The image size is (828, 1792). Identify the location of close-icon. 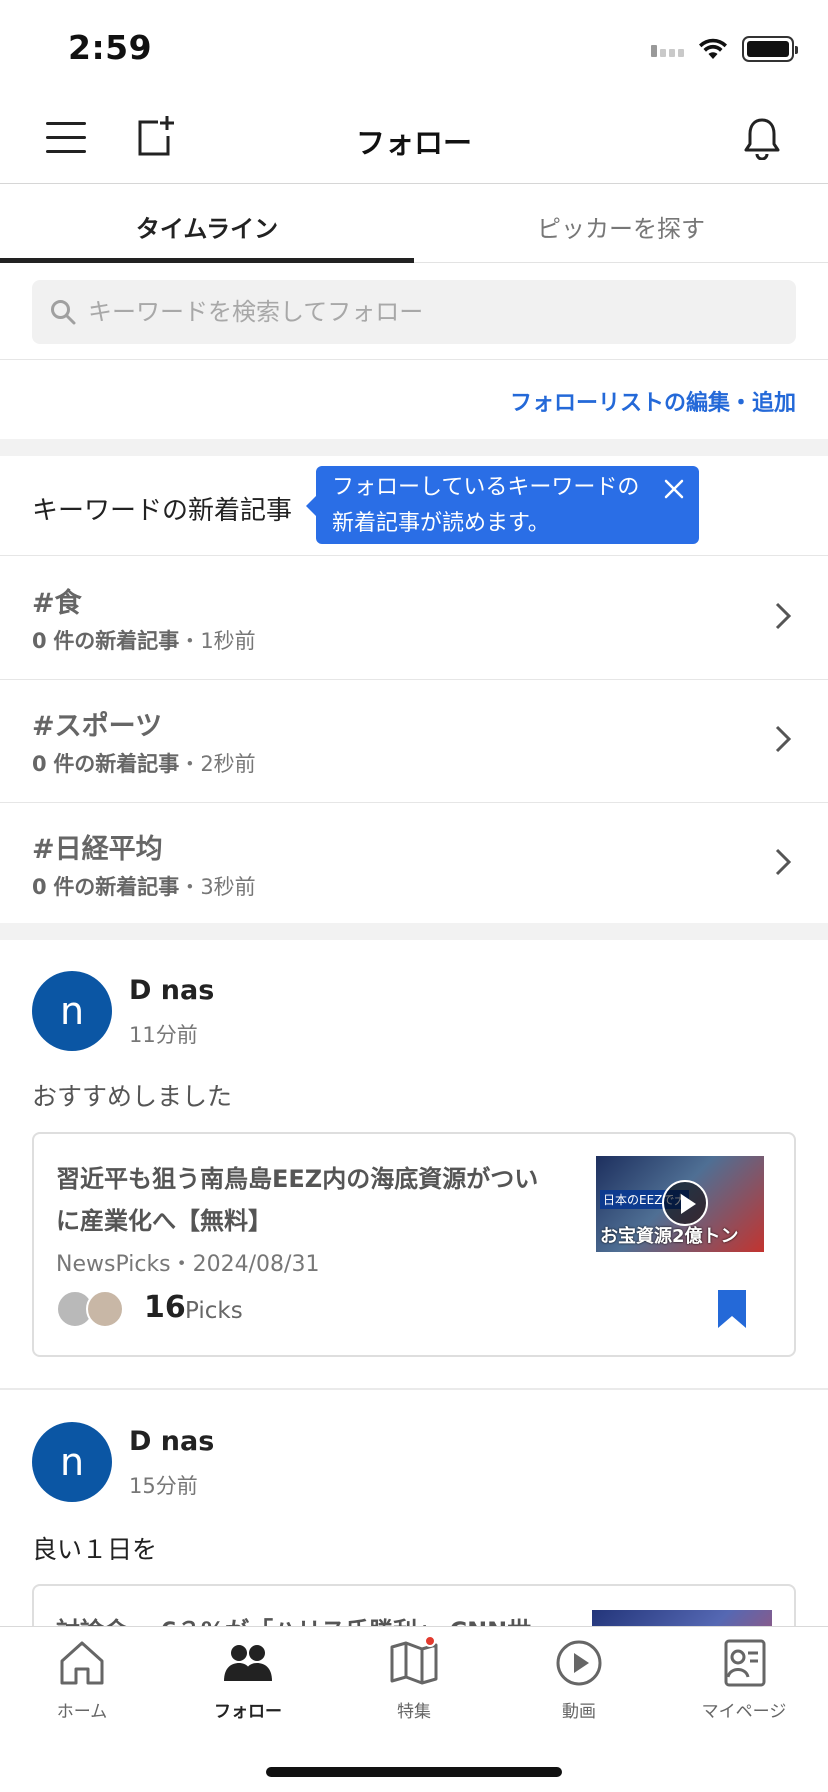
(674, 489).